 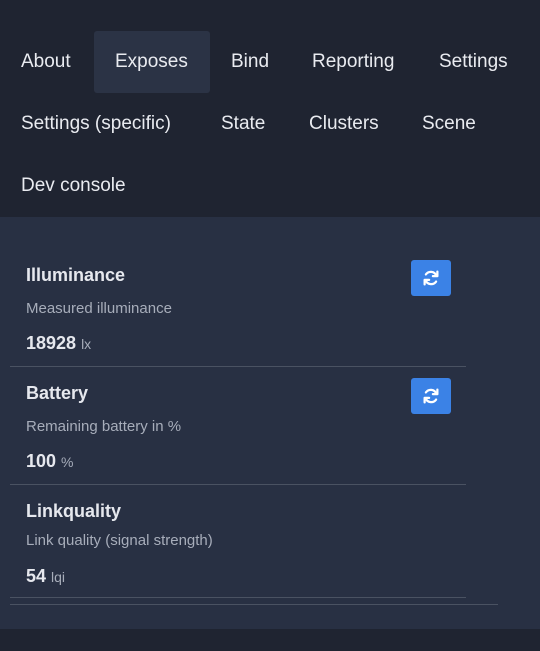 I want to click on tab-about: About, so click(x=46, y=62).